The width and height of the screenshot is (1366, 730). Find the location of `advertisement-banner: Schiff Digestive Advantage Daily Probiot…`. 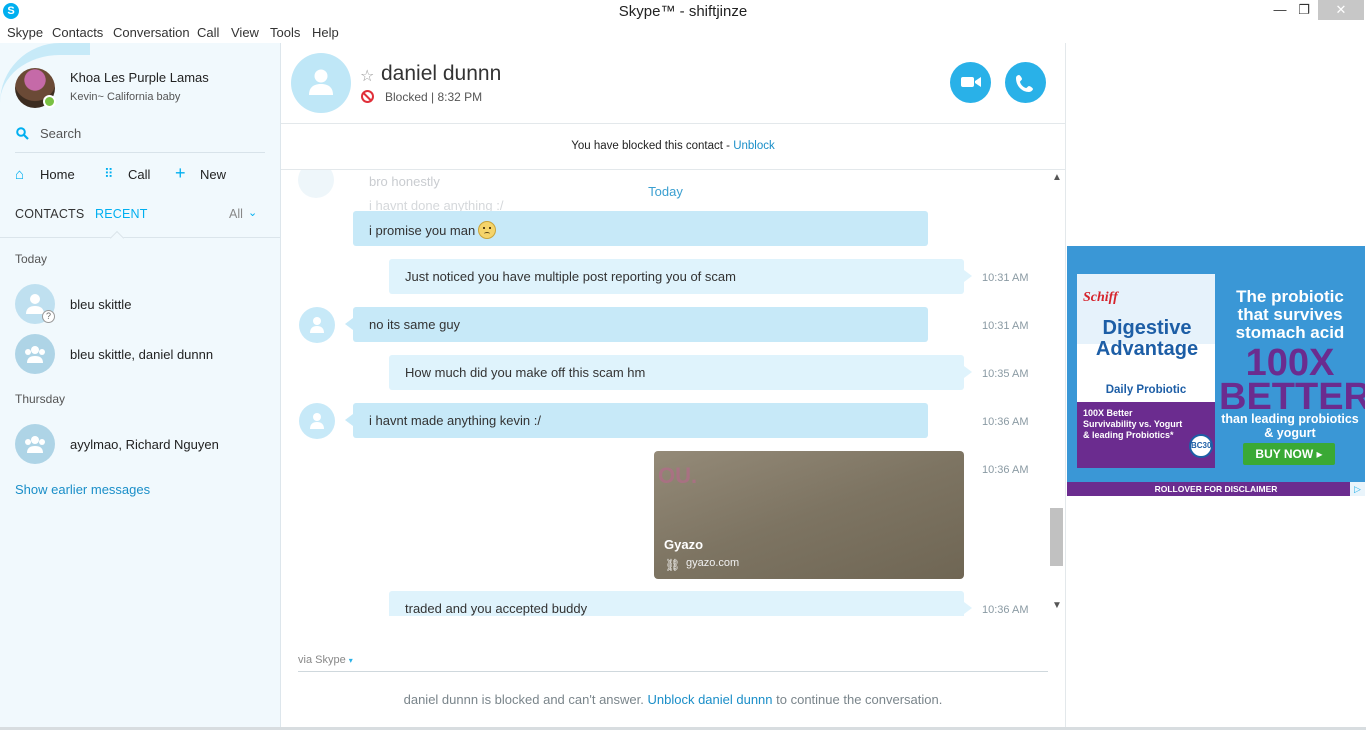

advertisement-banner: Schiff Digestive Advantage Daily Probiot… is located at coordinates (1216, 371).